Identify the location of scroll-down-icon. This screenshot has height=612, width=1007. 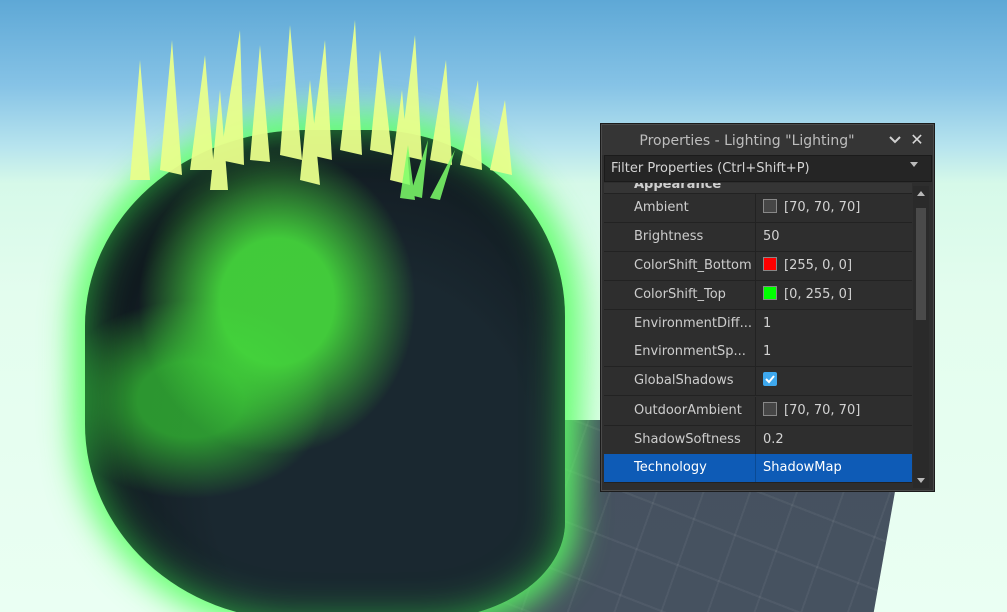
(921, 480).